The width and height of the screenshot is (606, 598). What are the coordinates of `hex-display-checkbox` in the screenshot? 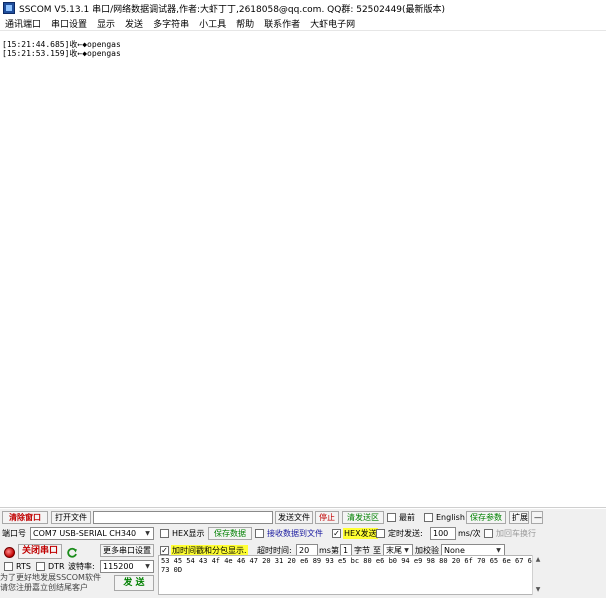 It's located at (164, 533).